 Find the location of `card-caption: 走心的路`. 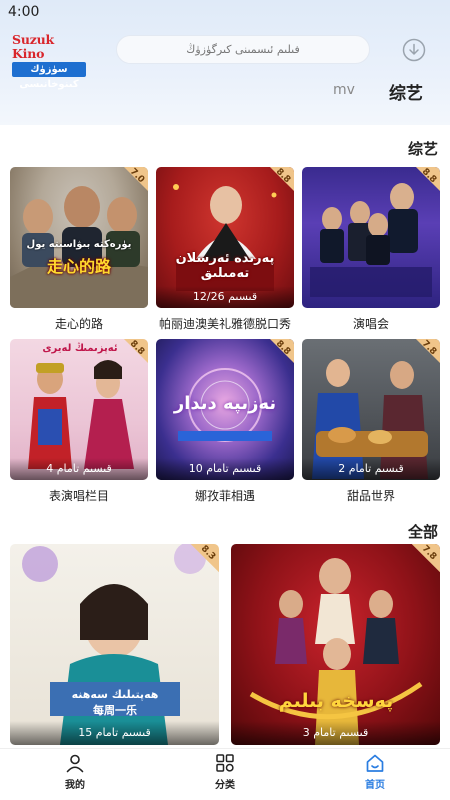

card-caption: 走心的路 is located at coordinates (78, 324).